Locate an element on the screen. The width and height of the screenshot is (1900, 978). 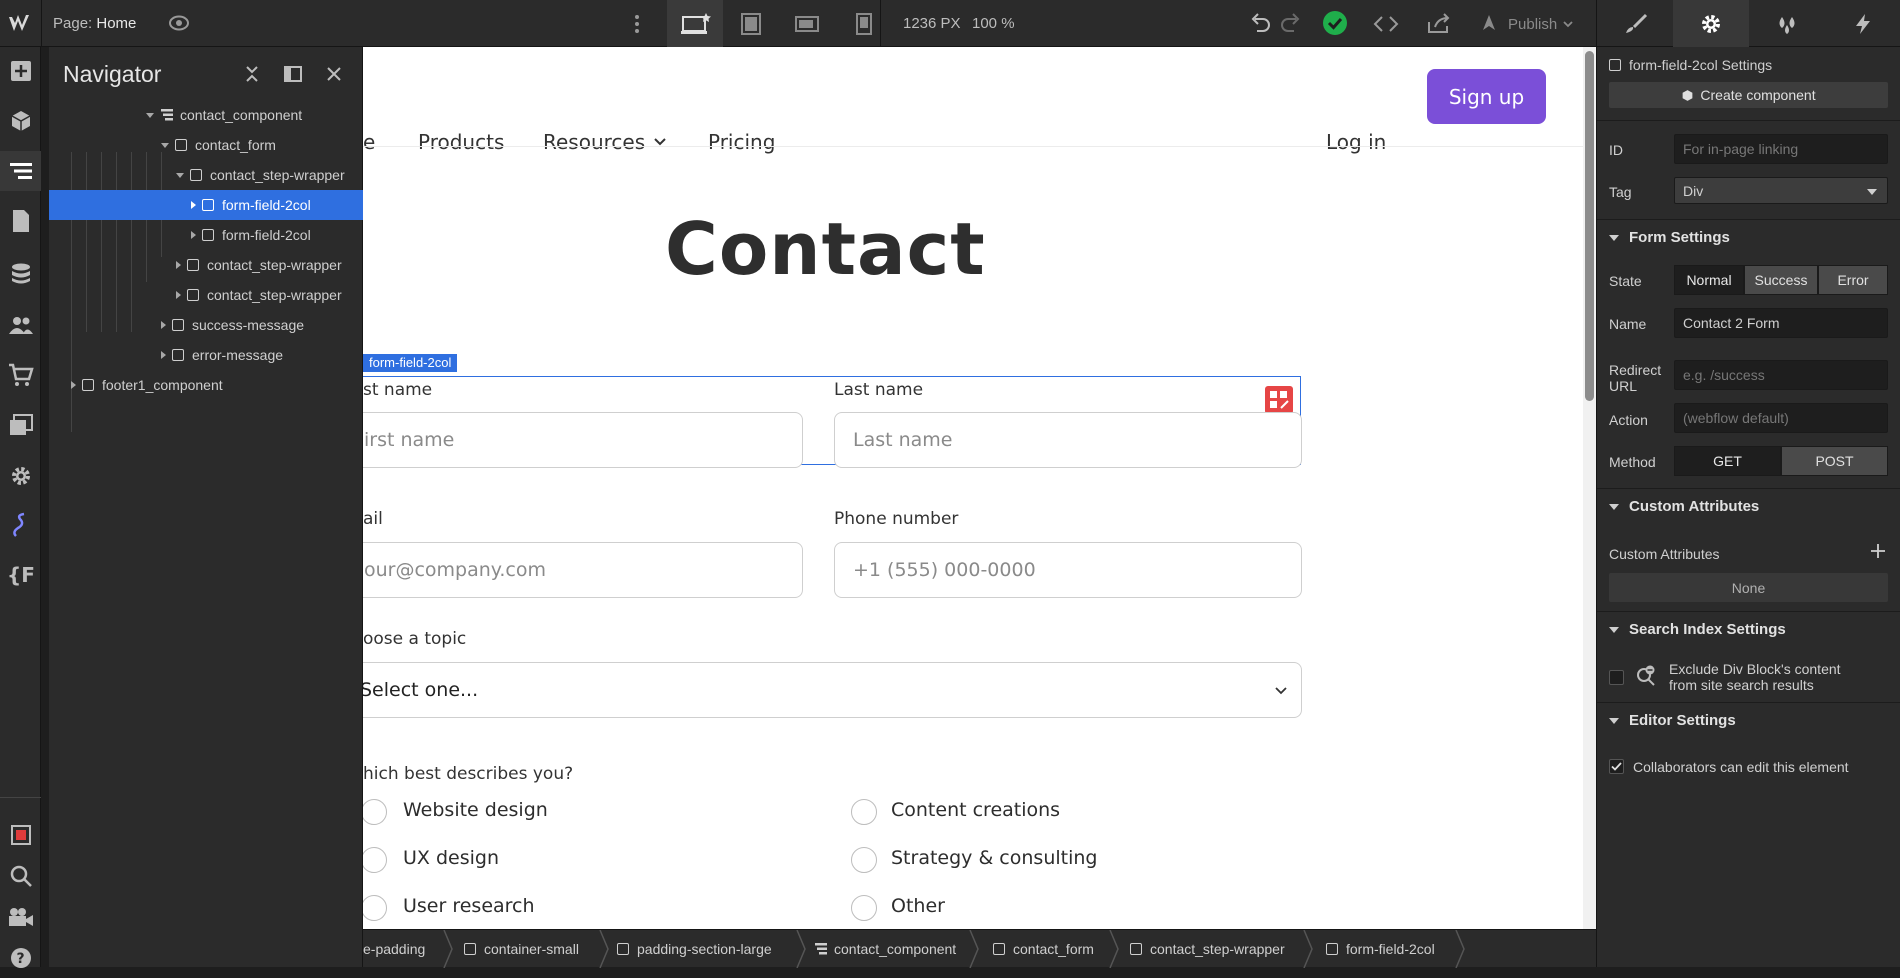
tree-item-footer1-component: footer1_component is located at coordinates (206, 385).